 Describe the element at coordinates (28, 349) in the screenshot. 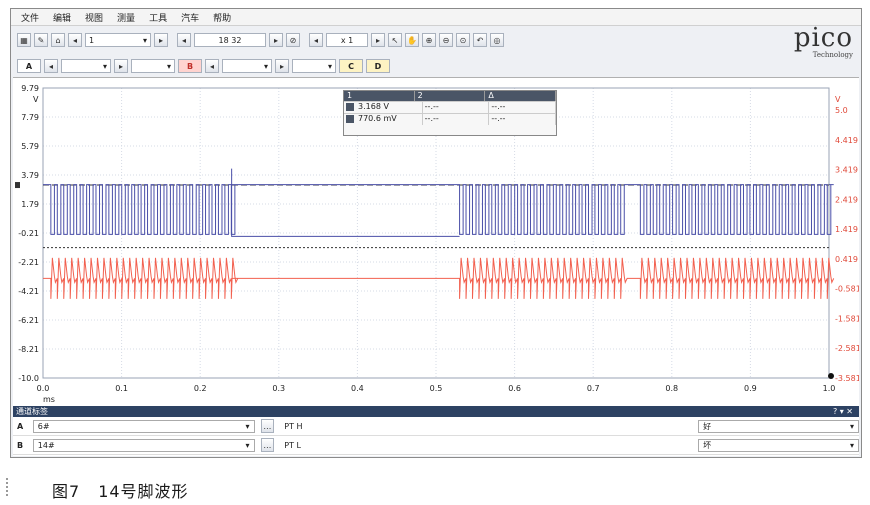

I see `left-tick-label: -8.21` at that location.